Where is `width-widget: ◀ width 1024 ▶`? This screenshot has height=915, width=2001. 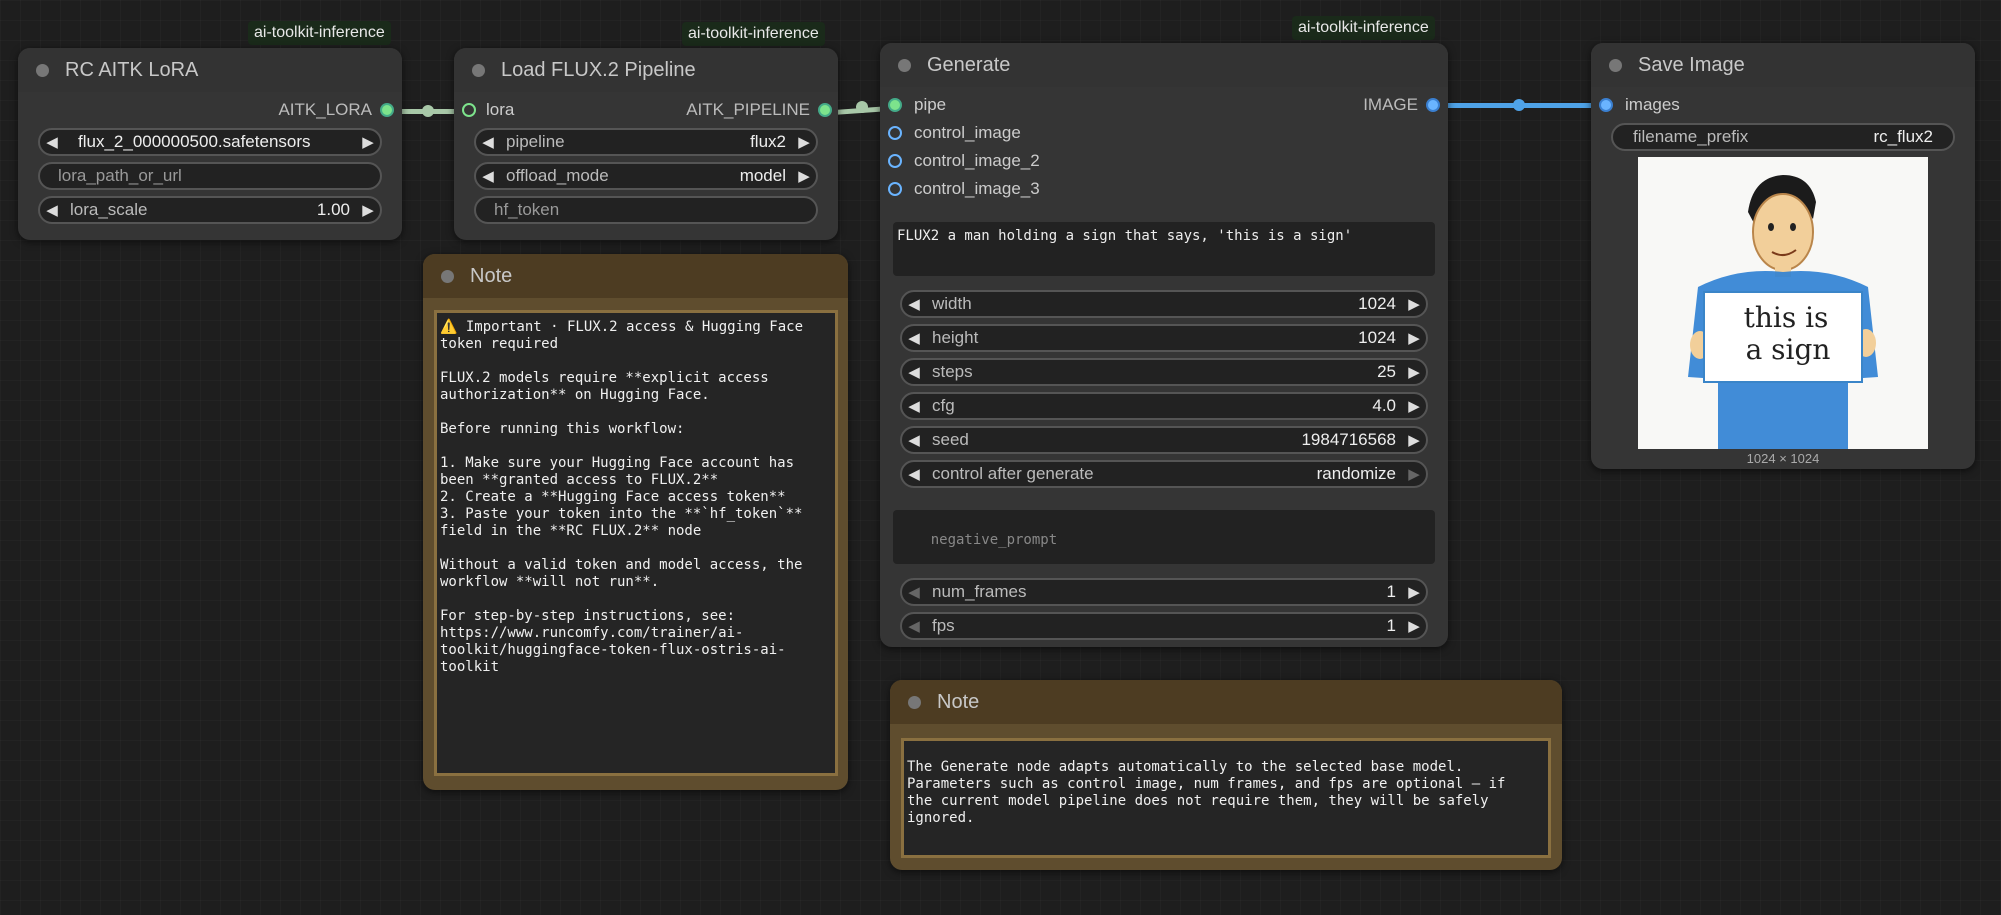 width-widget: ◀ width 1024 ▶ is located at coordinates (1164, 304).